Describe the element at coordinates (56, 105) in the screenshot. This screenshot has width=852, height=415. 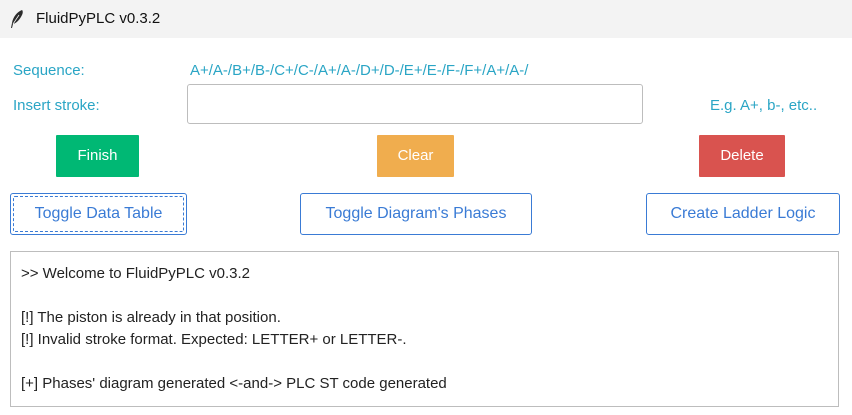
I see `insert-stroke-label: Insert stroke:` at that location.